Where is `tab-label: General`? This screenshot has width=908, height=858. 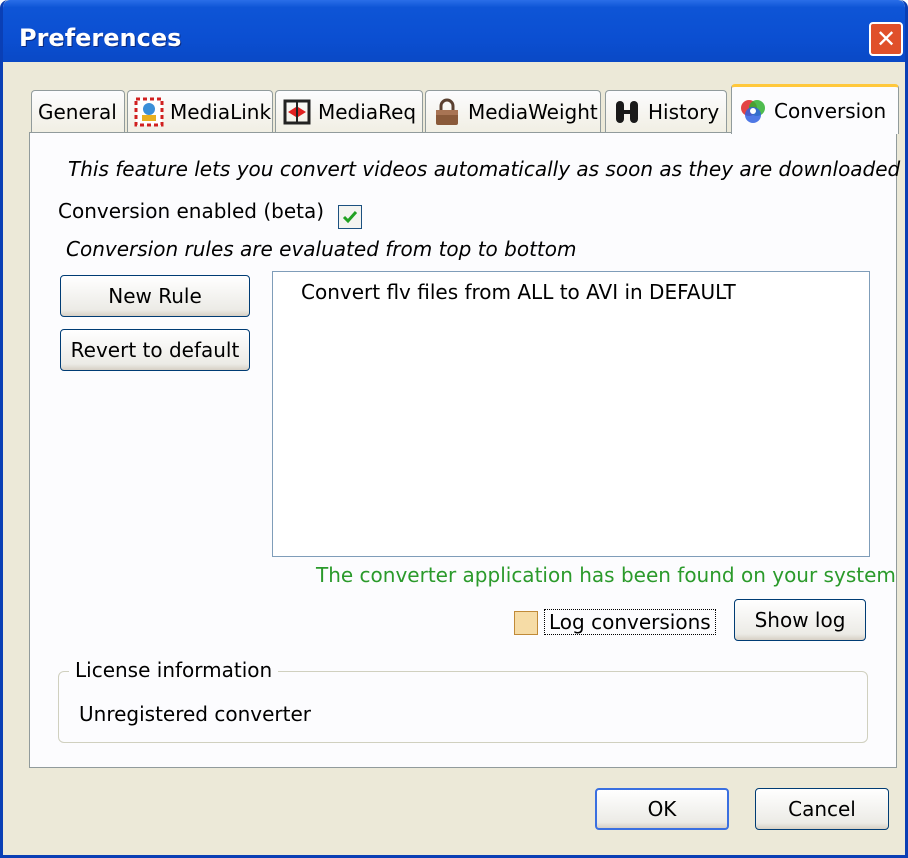
tab-label: General is located at coordinates (77, 111).